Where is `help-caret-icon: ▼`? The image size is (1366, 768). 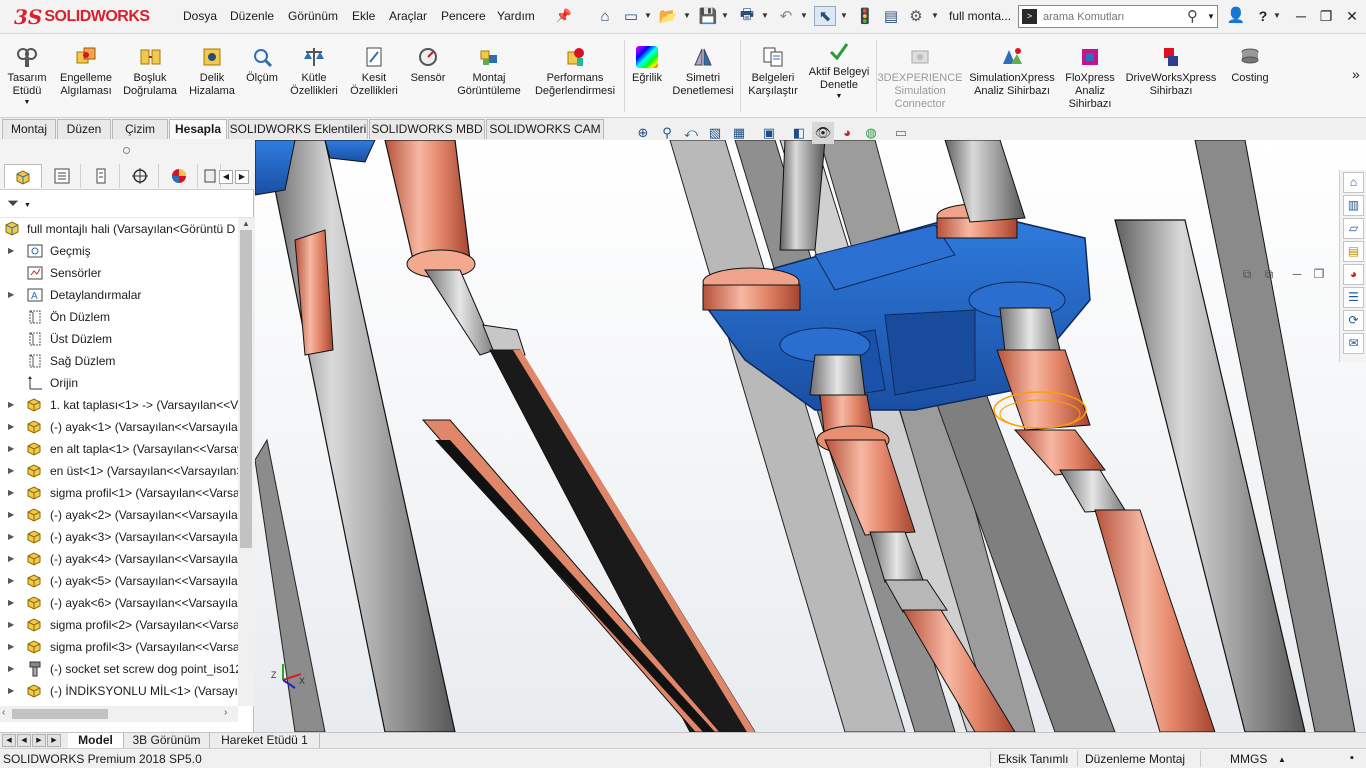
help-caret-icon: ▼ is located at coordinates (1277, 15).